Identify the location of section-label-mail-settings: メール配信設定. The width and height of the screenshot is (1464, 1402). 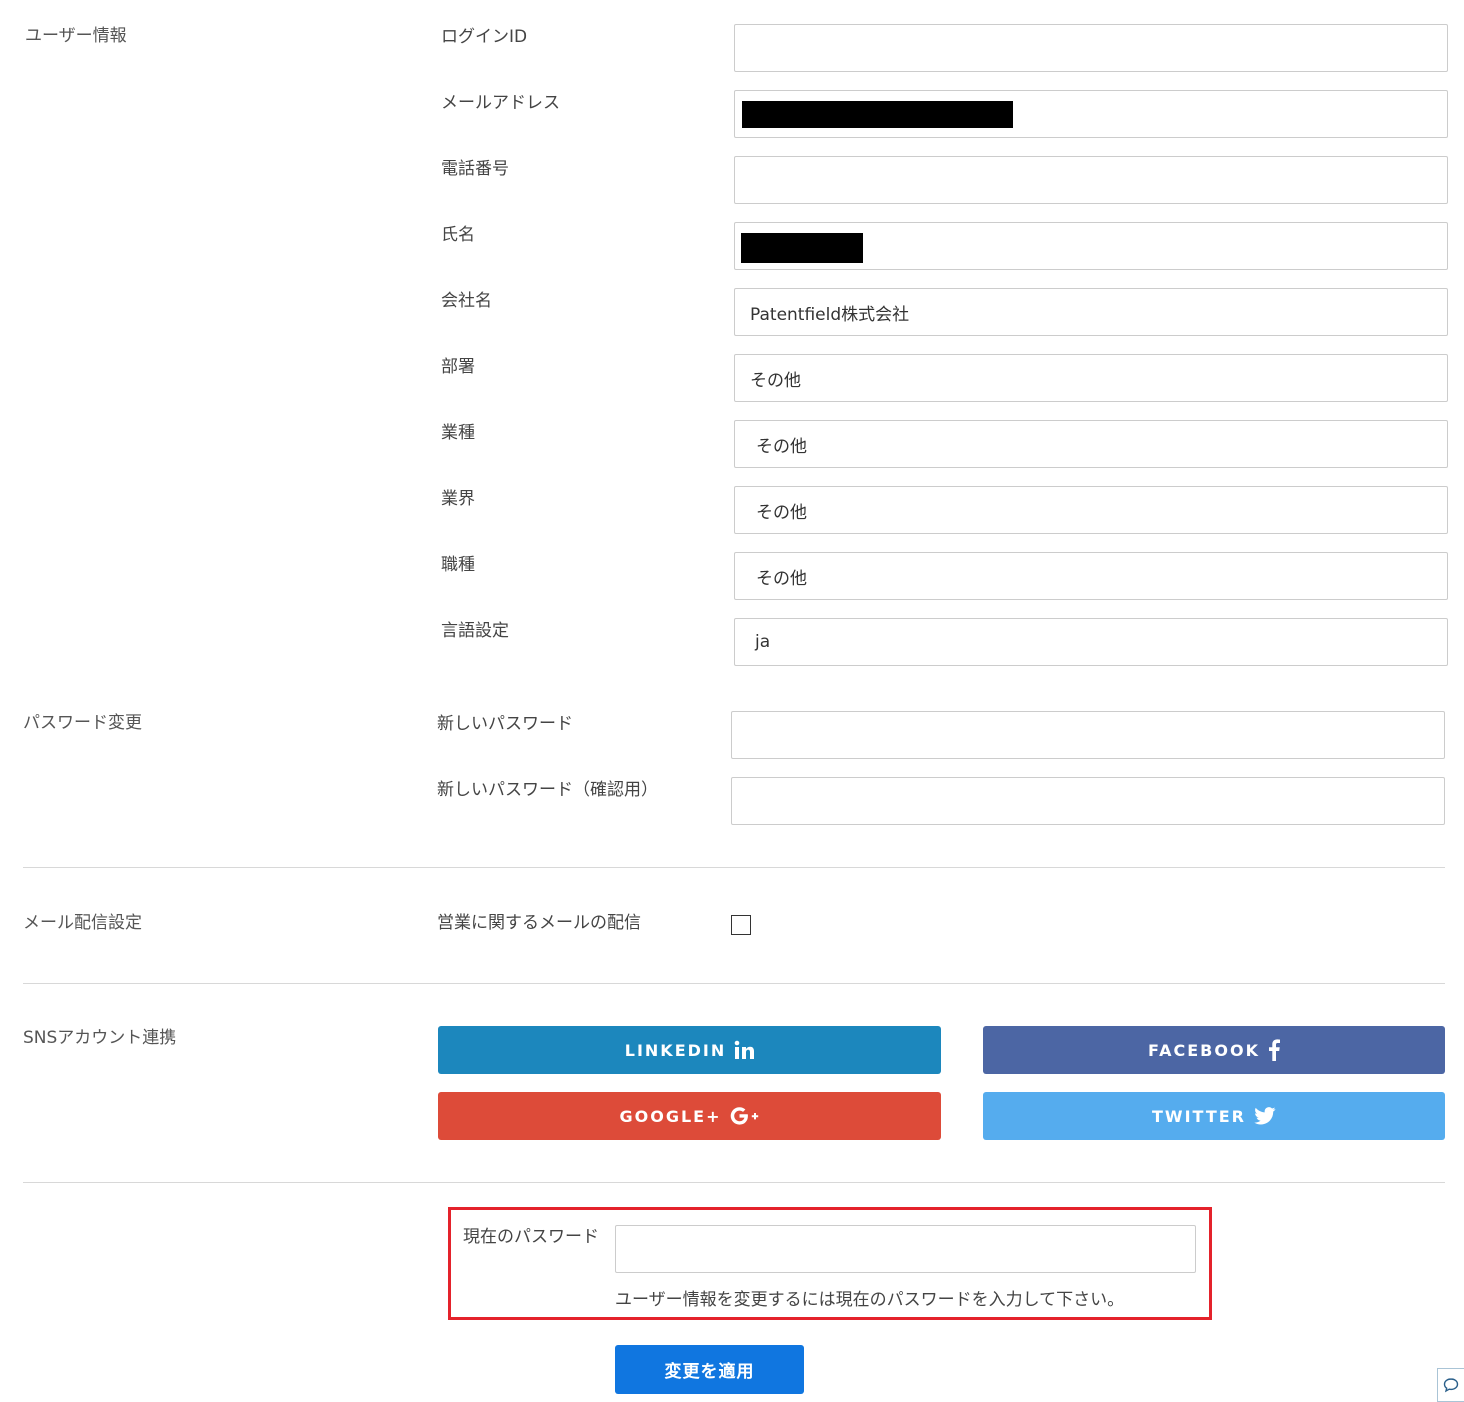
(82, 923).